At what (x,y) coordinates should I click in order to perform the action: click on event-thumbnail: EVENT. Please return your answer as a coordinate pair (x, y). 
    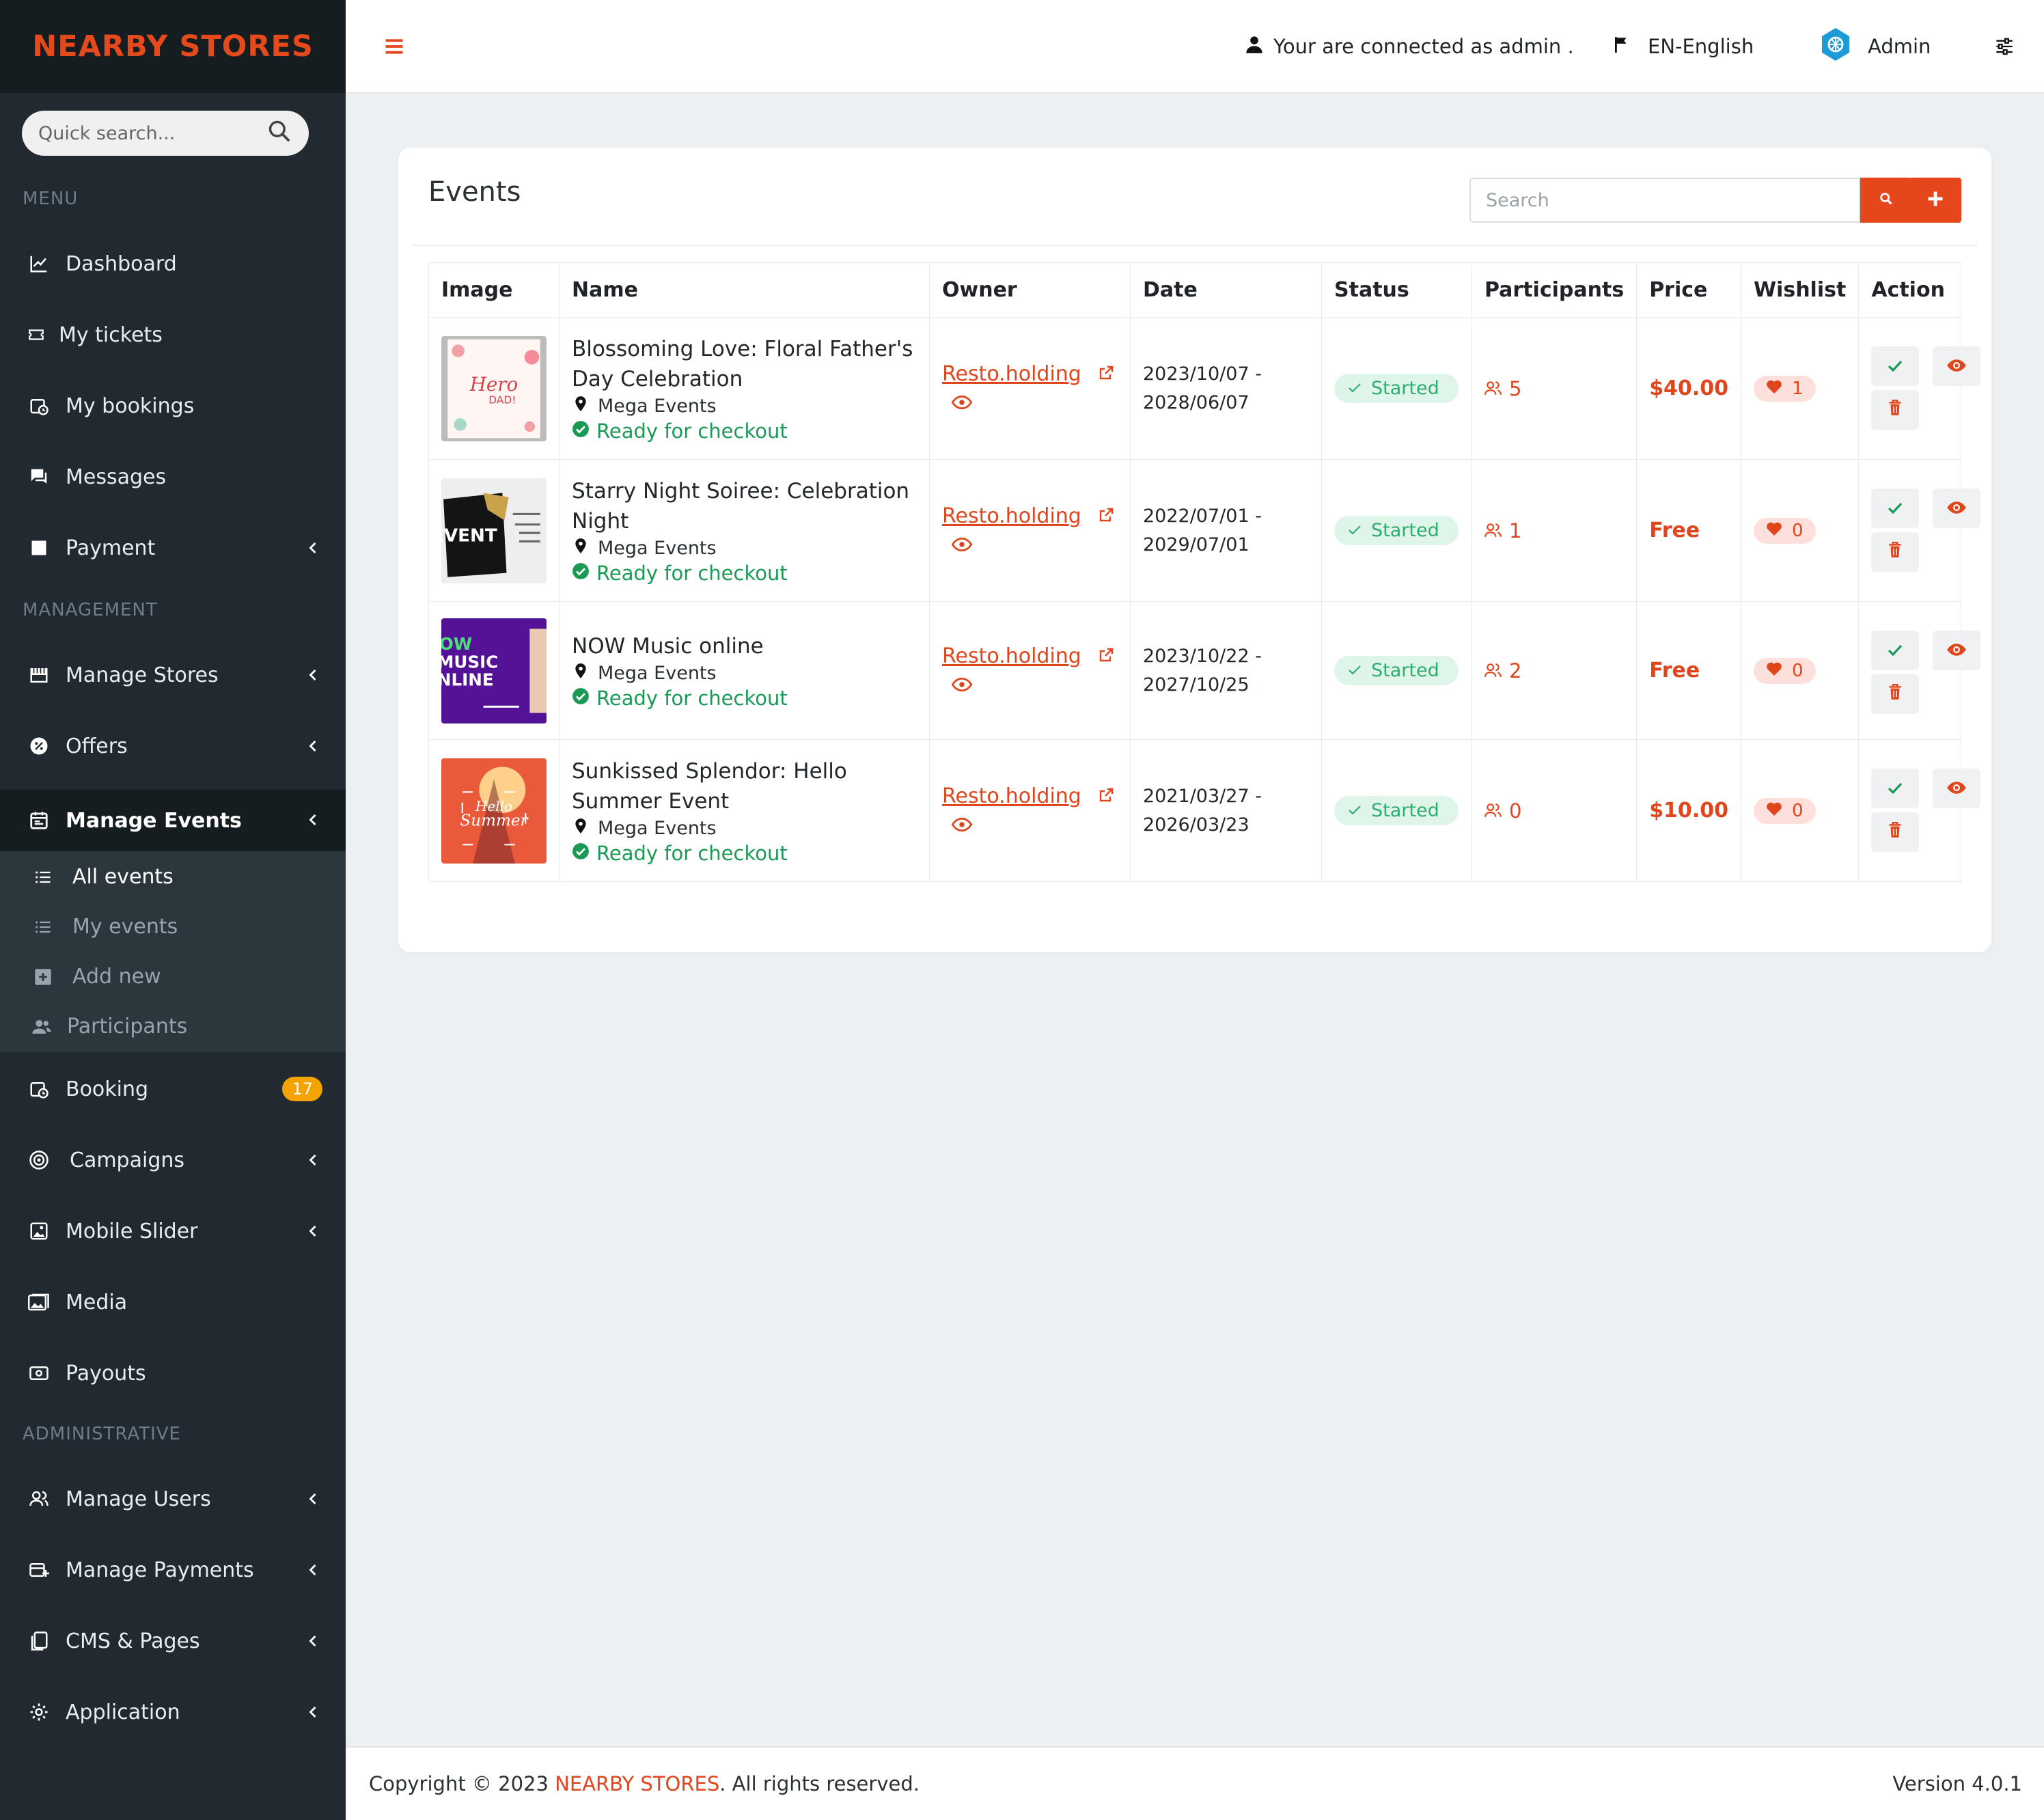
    Looking at the image, I should click on (494, 530).